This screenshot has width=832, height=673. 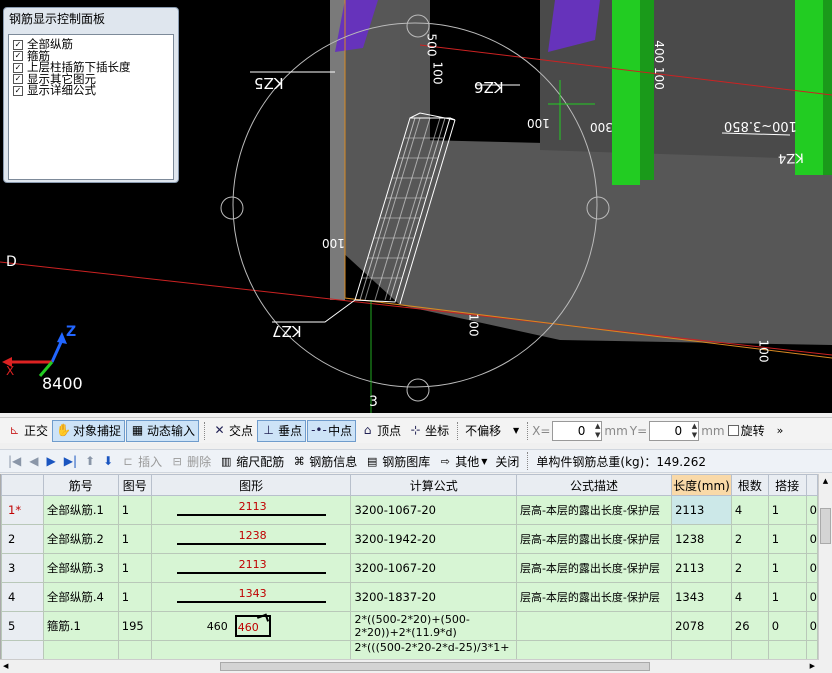 I want to click on header-figure-no: 图号, so click(x=134, y=485).